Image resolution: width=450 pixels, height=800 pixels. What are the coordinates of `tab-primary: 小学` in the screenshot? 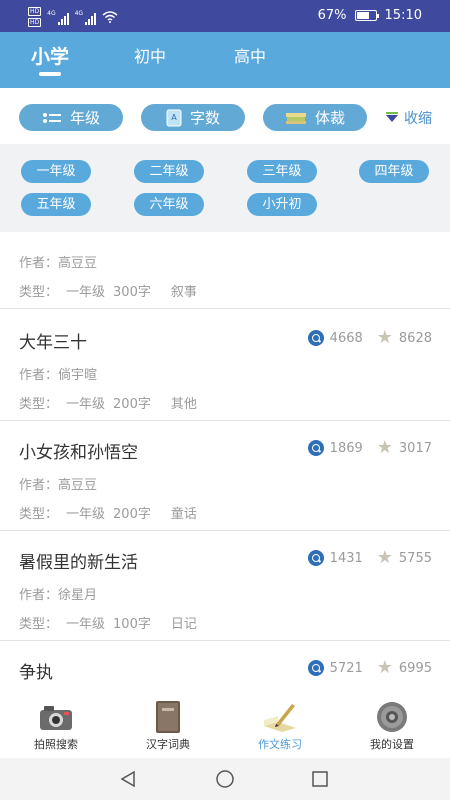 It's located at (50, 60).